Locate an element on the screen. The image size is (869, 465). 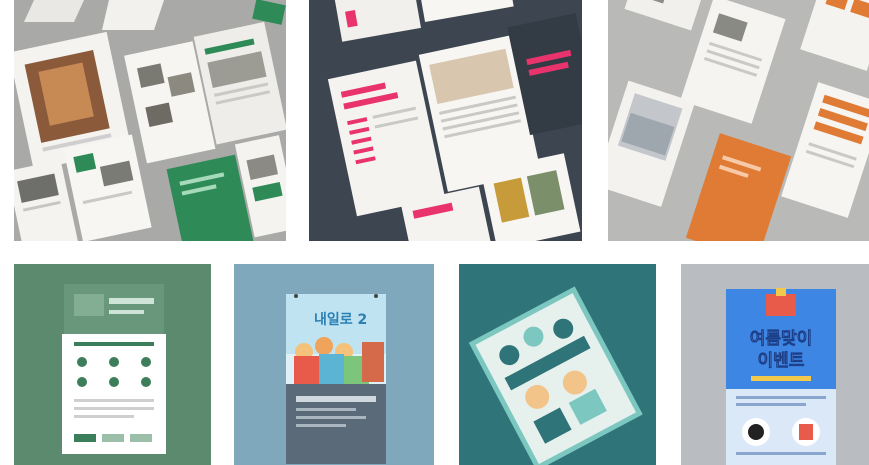
cartoon-poster-image: 내일로 2 is located at coordinates (334, 364).